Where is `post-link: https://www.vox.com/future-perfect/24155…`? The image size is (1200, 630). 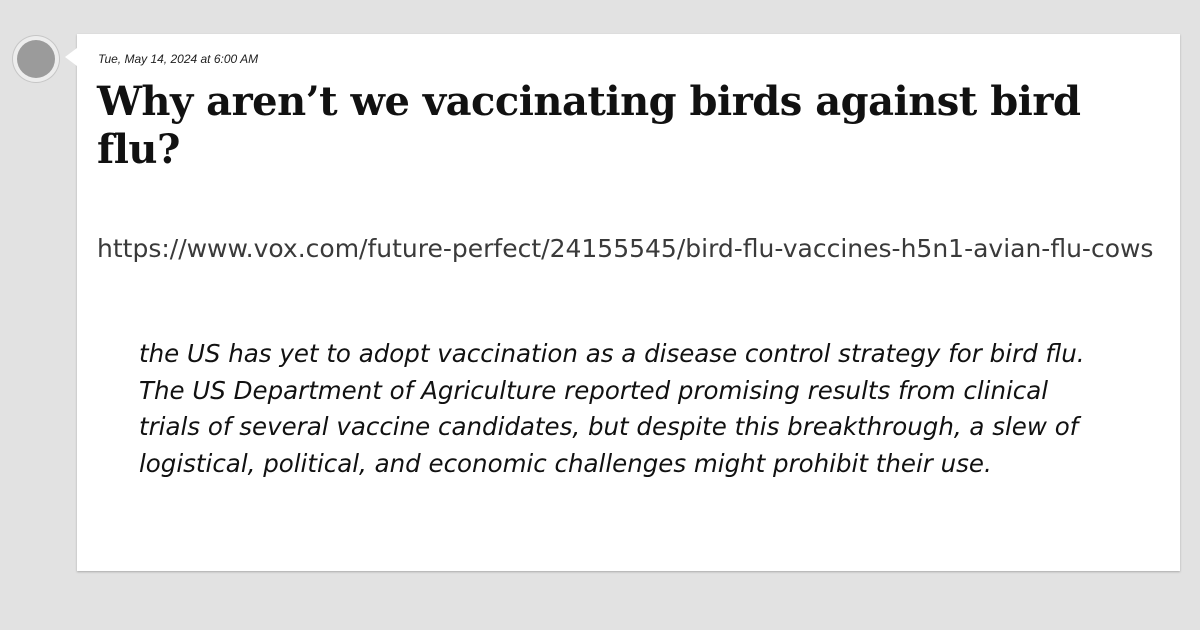 post-link: https://www.vox.com/future-perfect/24155… is located at coordinates (629, 249).